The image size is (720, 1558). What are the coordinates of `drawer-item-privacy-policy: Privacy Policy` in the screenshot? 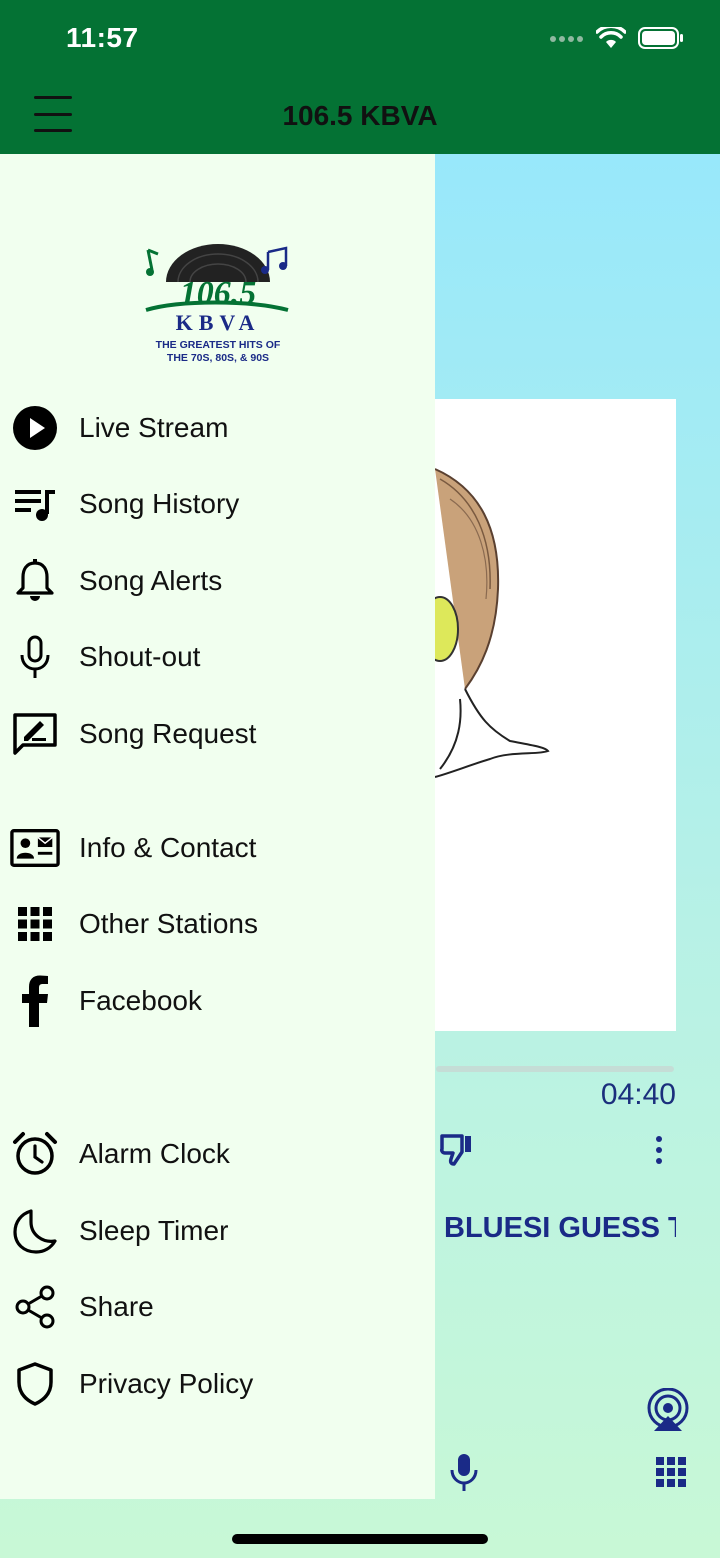 It's located at (217, 1384).